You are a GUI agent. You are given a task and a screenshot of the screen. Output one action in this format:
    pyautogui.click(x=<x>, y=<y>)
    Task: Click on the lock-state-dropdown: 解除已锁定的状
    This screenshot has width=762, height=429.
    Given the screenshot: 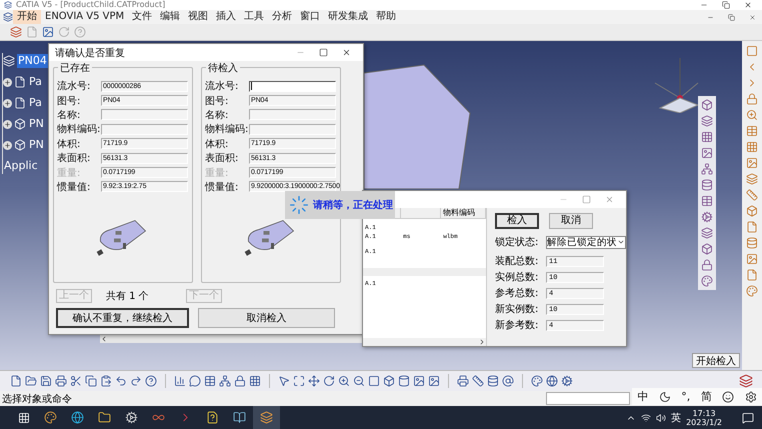 What is the action you would take?
    pyautogui.click(x=586, y=242)
    